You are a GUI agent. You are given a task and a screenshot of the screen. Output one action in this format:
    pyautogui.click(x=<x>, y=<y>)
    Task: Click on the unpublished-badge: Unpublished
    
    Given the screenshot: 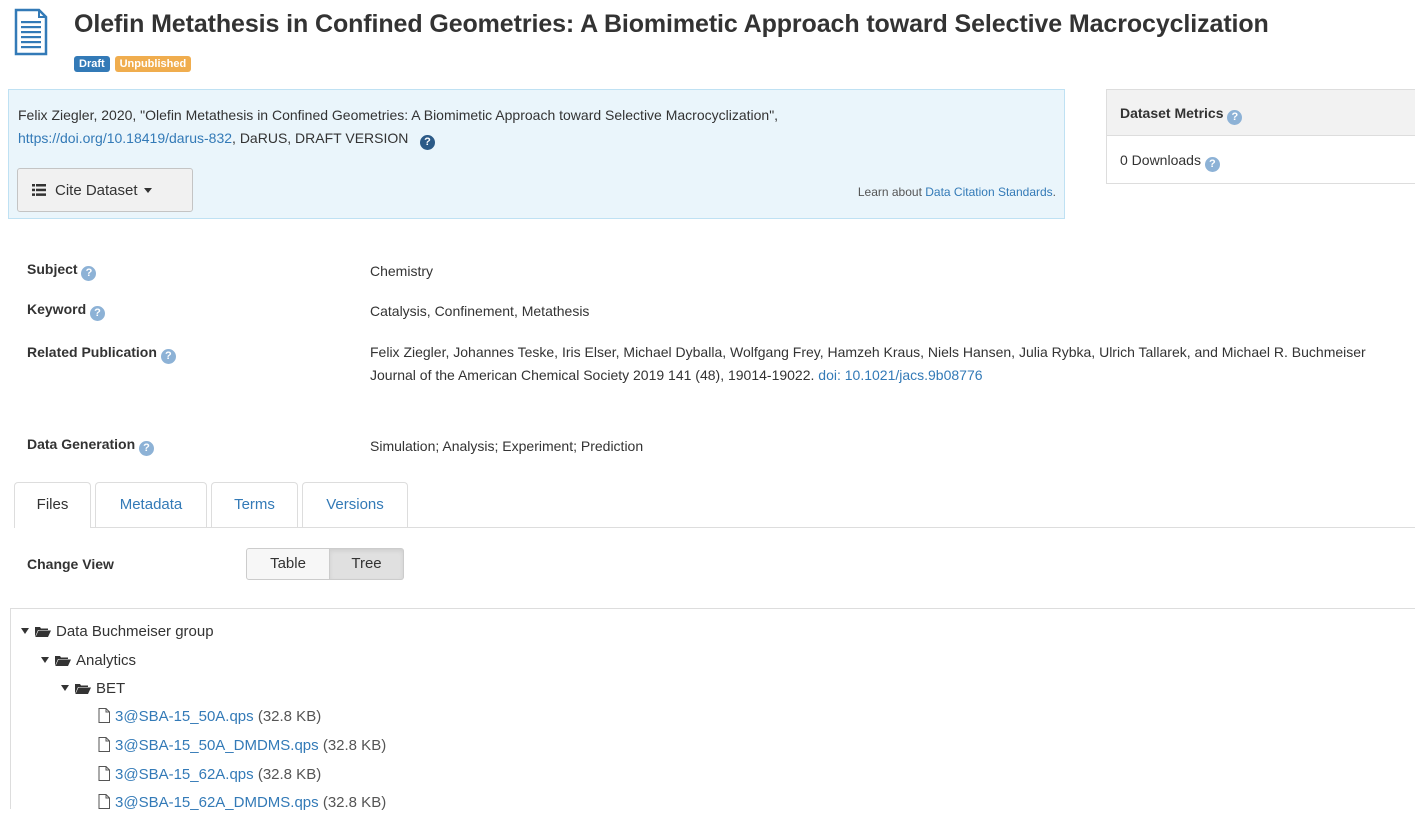 What is the action you would take?
    pyautogui.click(x=153, y=64)
    